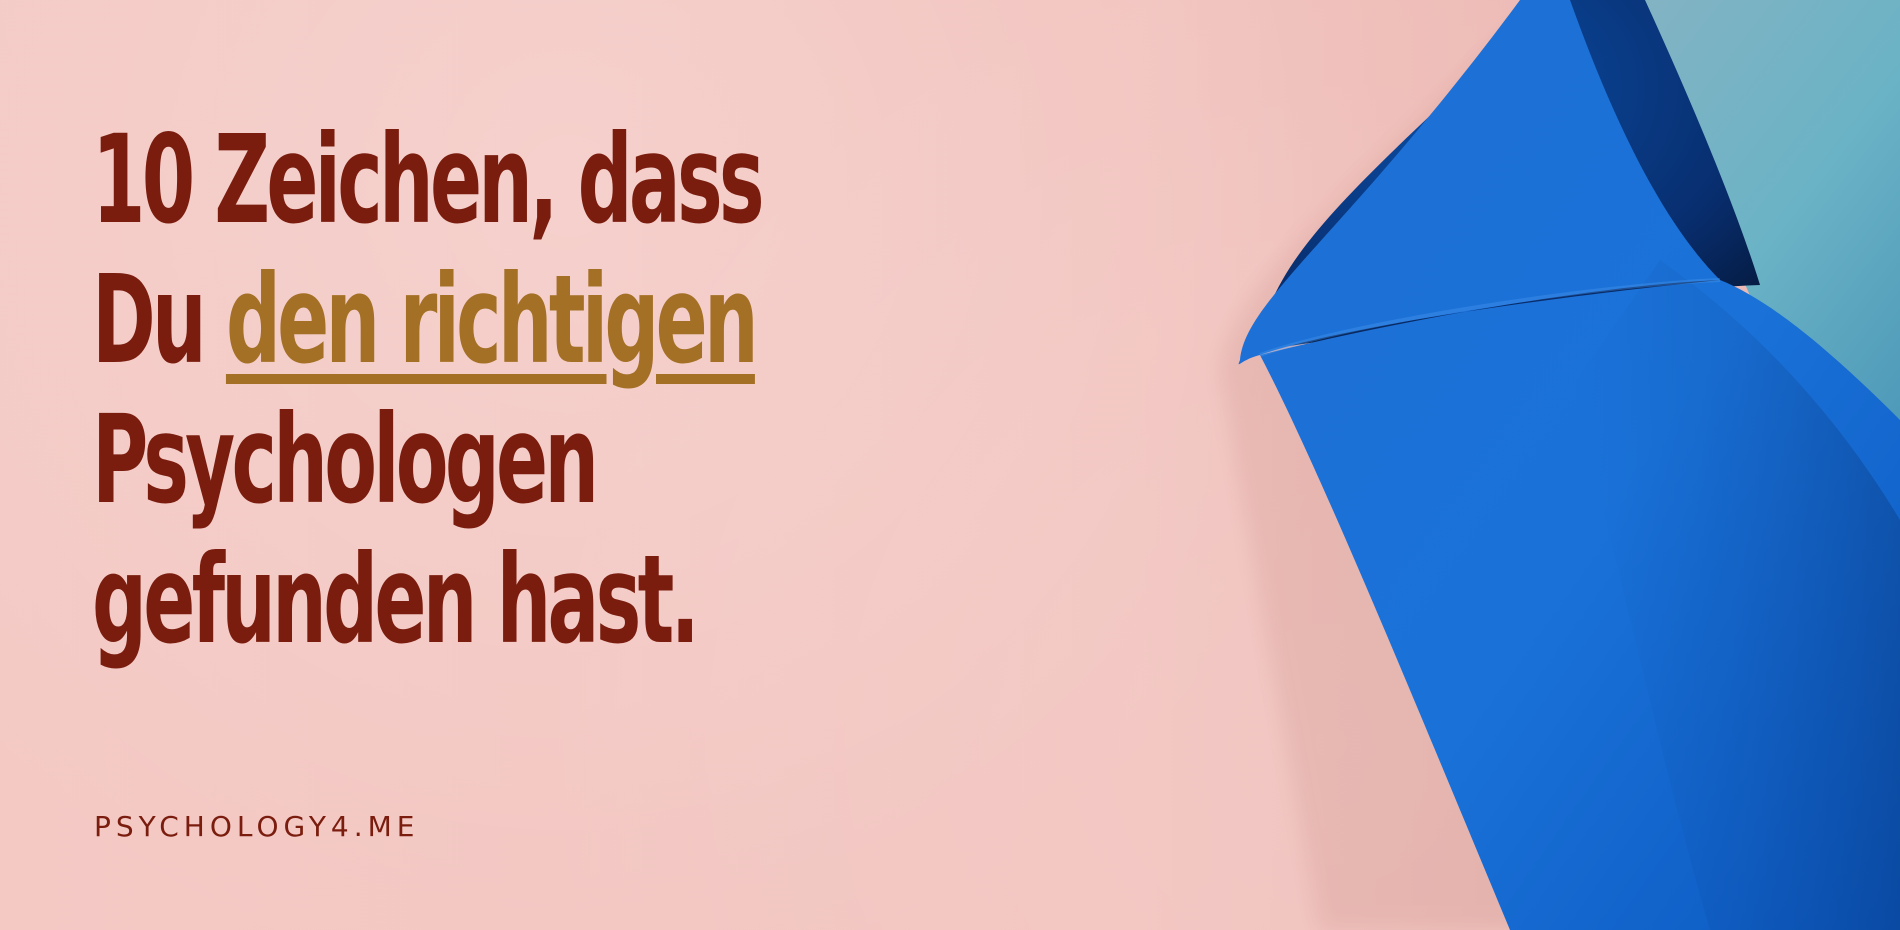  I want to click on headline-line-3: Psychologen, so click(345, 460).